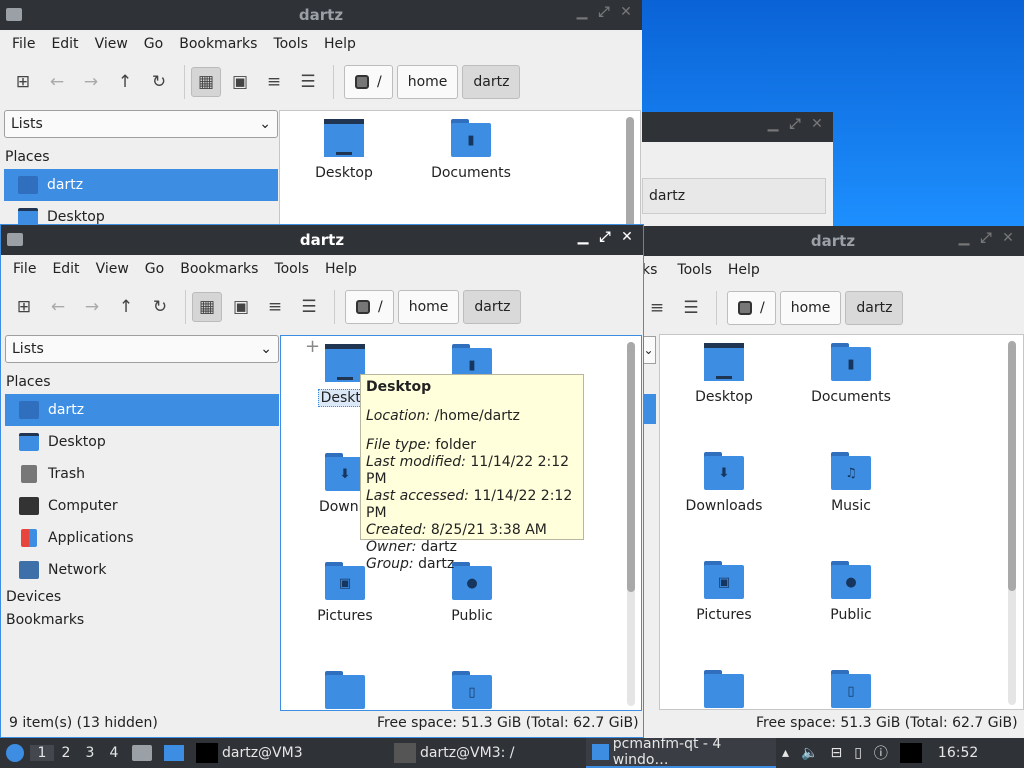 The height and width of the screenshot is (768, 1024). What do you see at coordinates (809, 753) in the screenshot?
I see `volume-icon: 🔈` at bounding box center [809, 753].